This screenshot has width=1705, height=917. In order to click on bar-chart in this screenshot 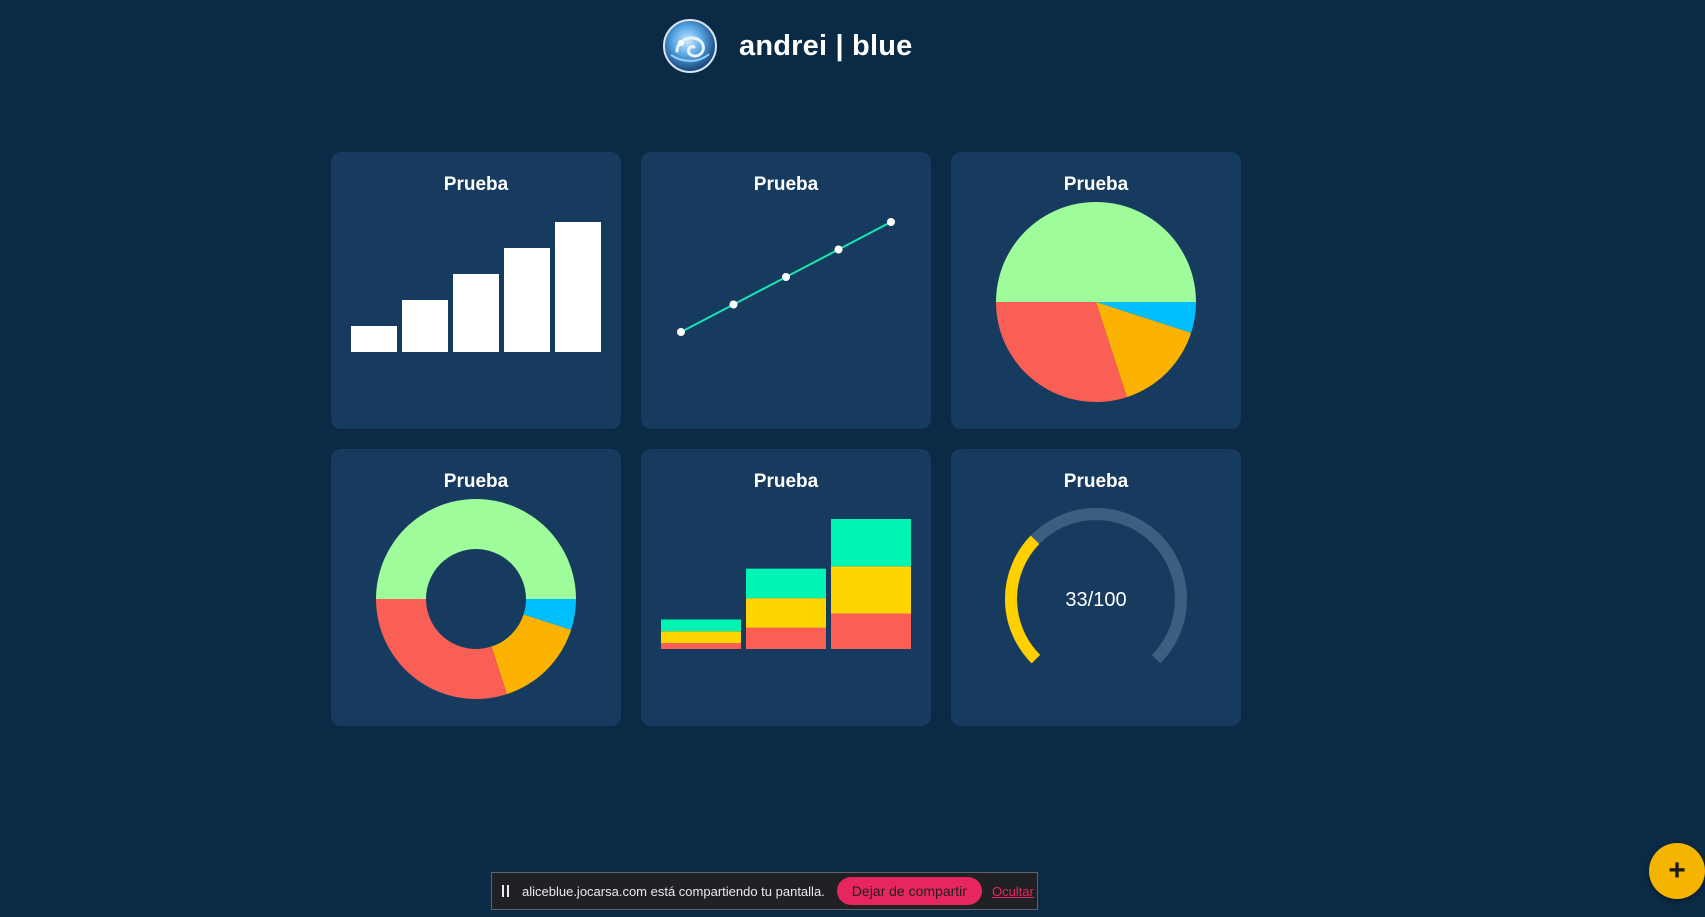, I will do `click(476, 287)`.